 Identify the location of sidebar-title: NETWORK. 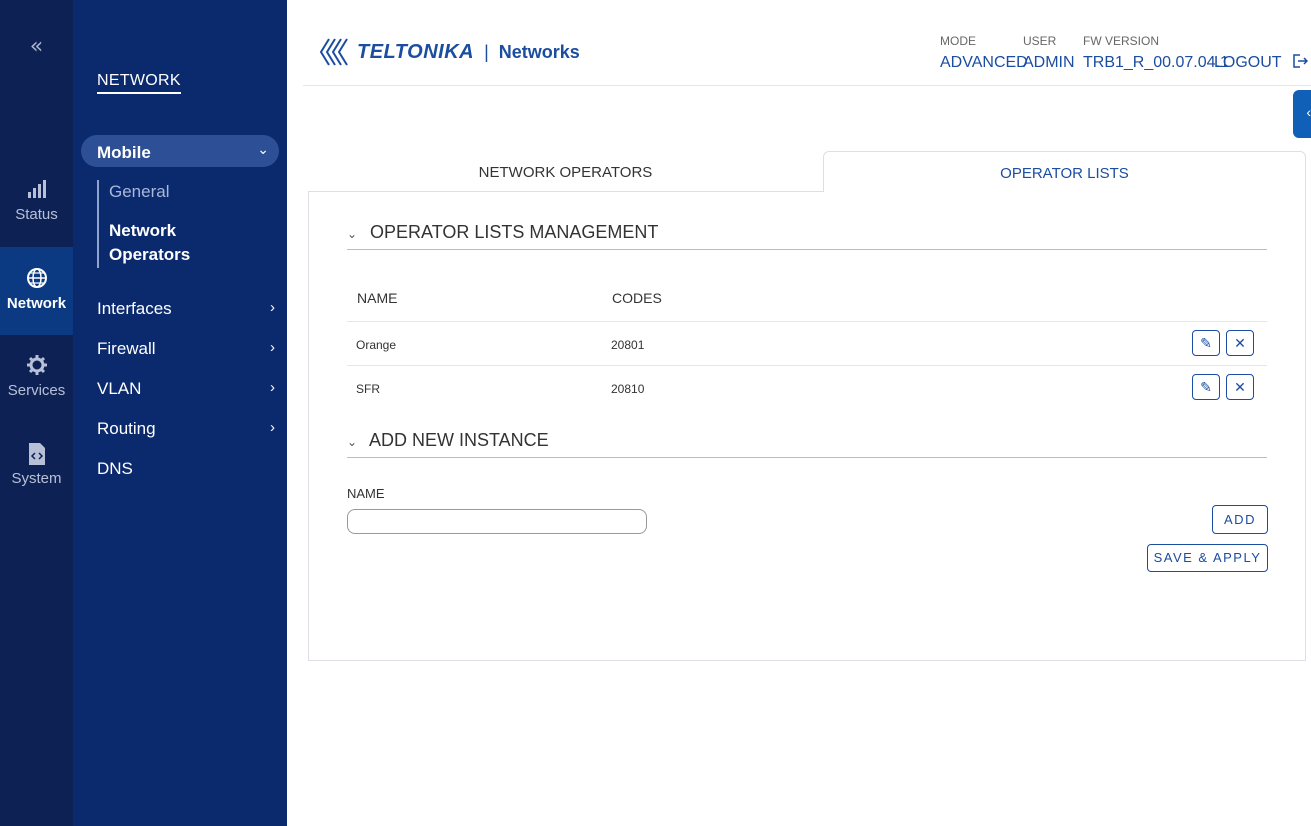
(139, 83).